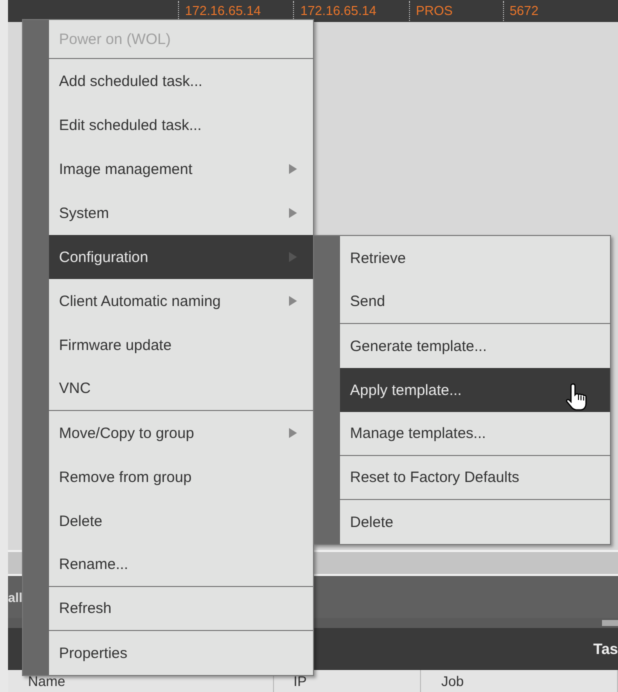 Image resolution: width=618 pixels, height=692 pixels. Describe the element at coordinates (181, 213) in the screenshot. I see `menu-item: System` at that location.